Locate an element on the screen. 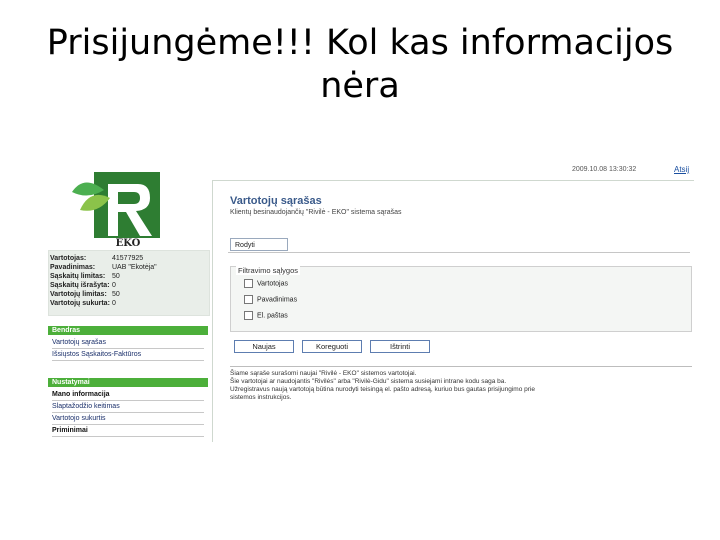 The width and height of the screenshot is (720, 540). filter-legend: Filtravimo sąlygos is located at coordinates (268, 270).